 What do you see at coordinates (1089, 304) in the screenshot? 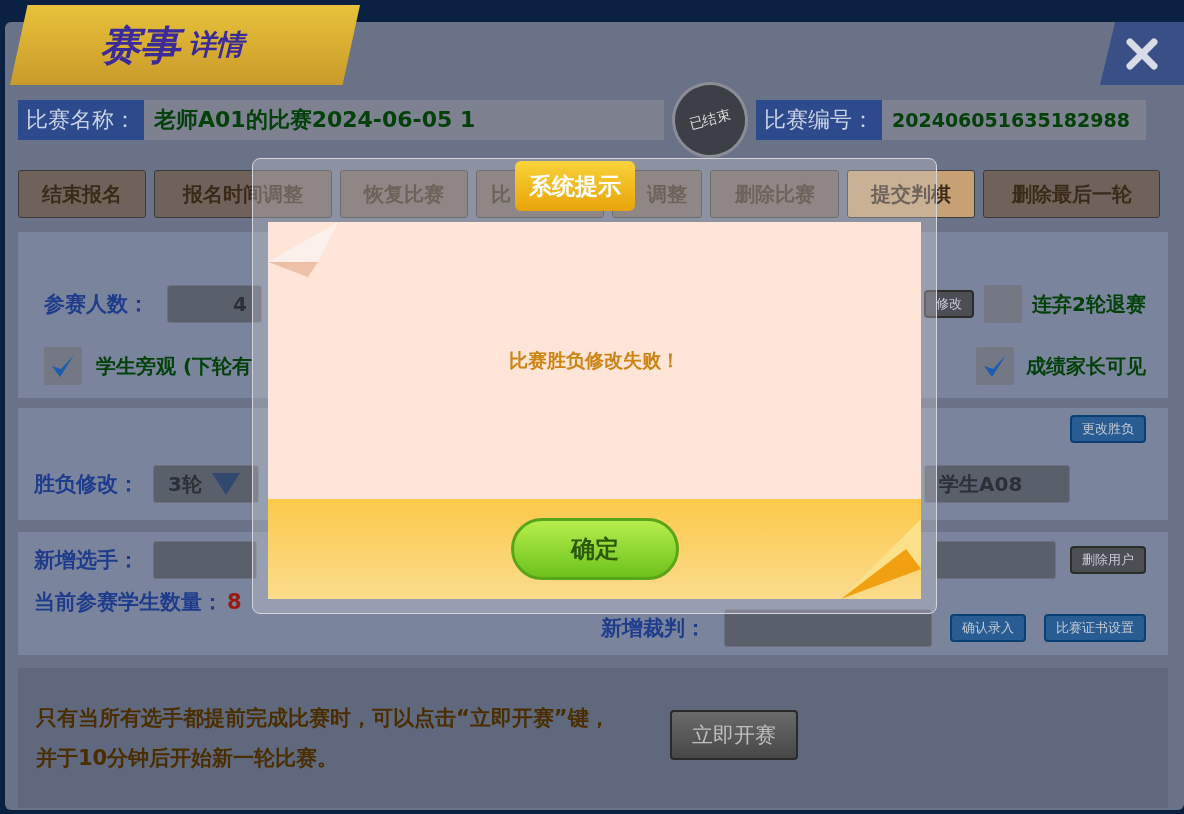
I see `option-label: 连弃2轮退赛` at bounding box center [1089, 304].